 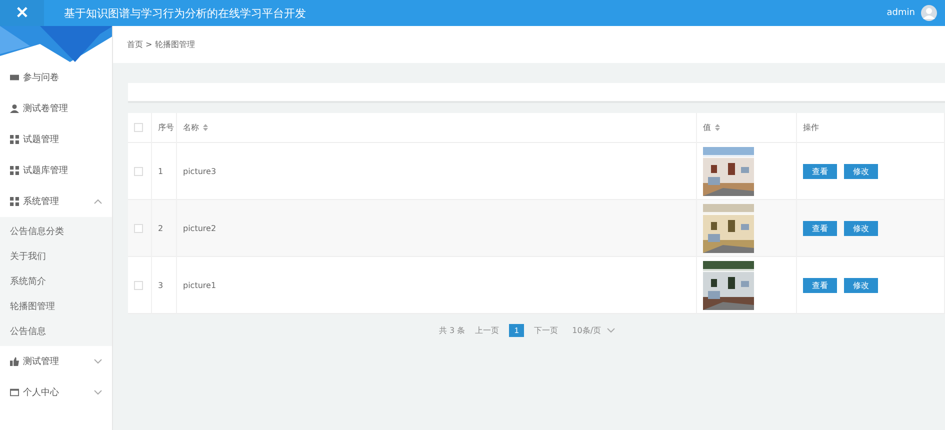 What do you see at coordinates (56, 256) in the screenshot?
I see `sidebar-subitem: 关于我们` at bounding box center [56, 256].